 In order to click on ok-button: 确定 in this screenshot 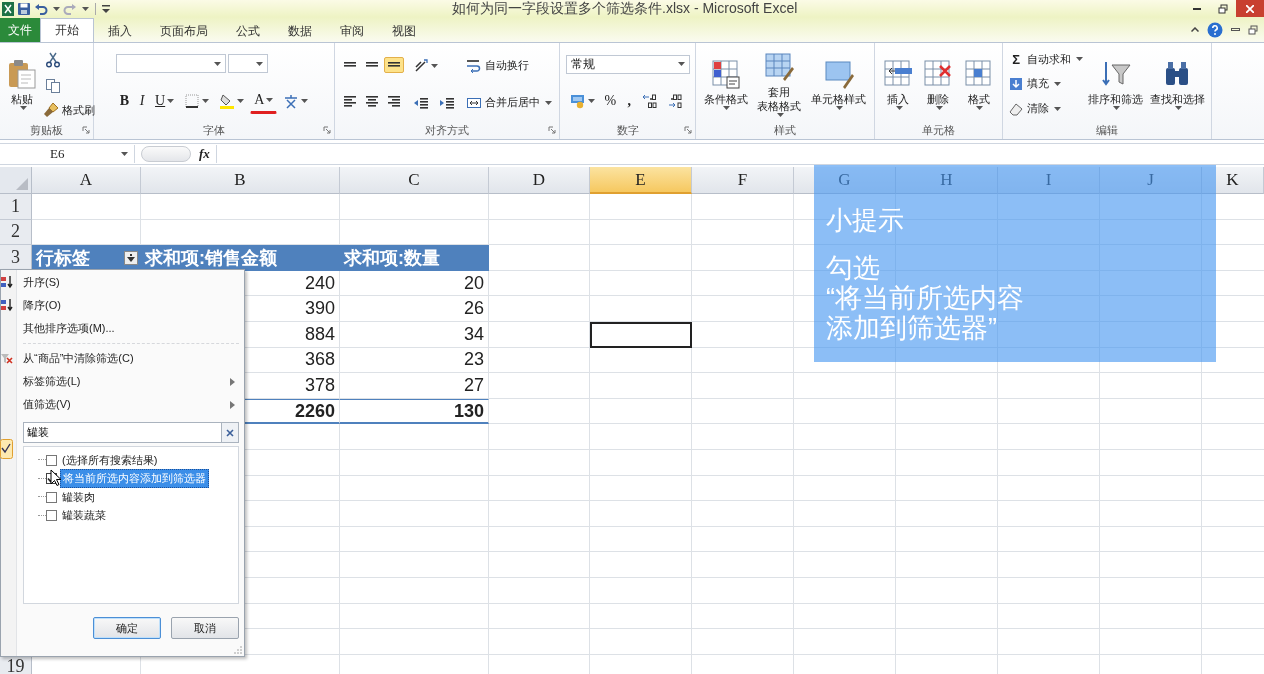, I will do `click(127, 628)`.